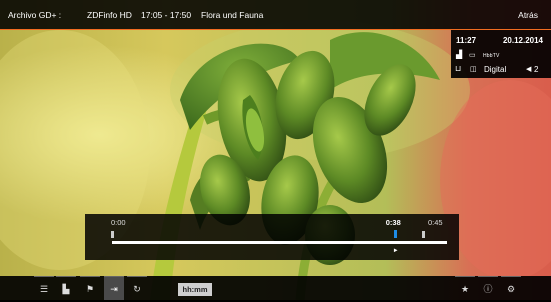  What do you see at coordinates (195, 289) in the screenshot?
I see `time-jump-input: hh:mm` at bounding box center [195, 289].